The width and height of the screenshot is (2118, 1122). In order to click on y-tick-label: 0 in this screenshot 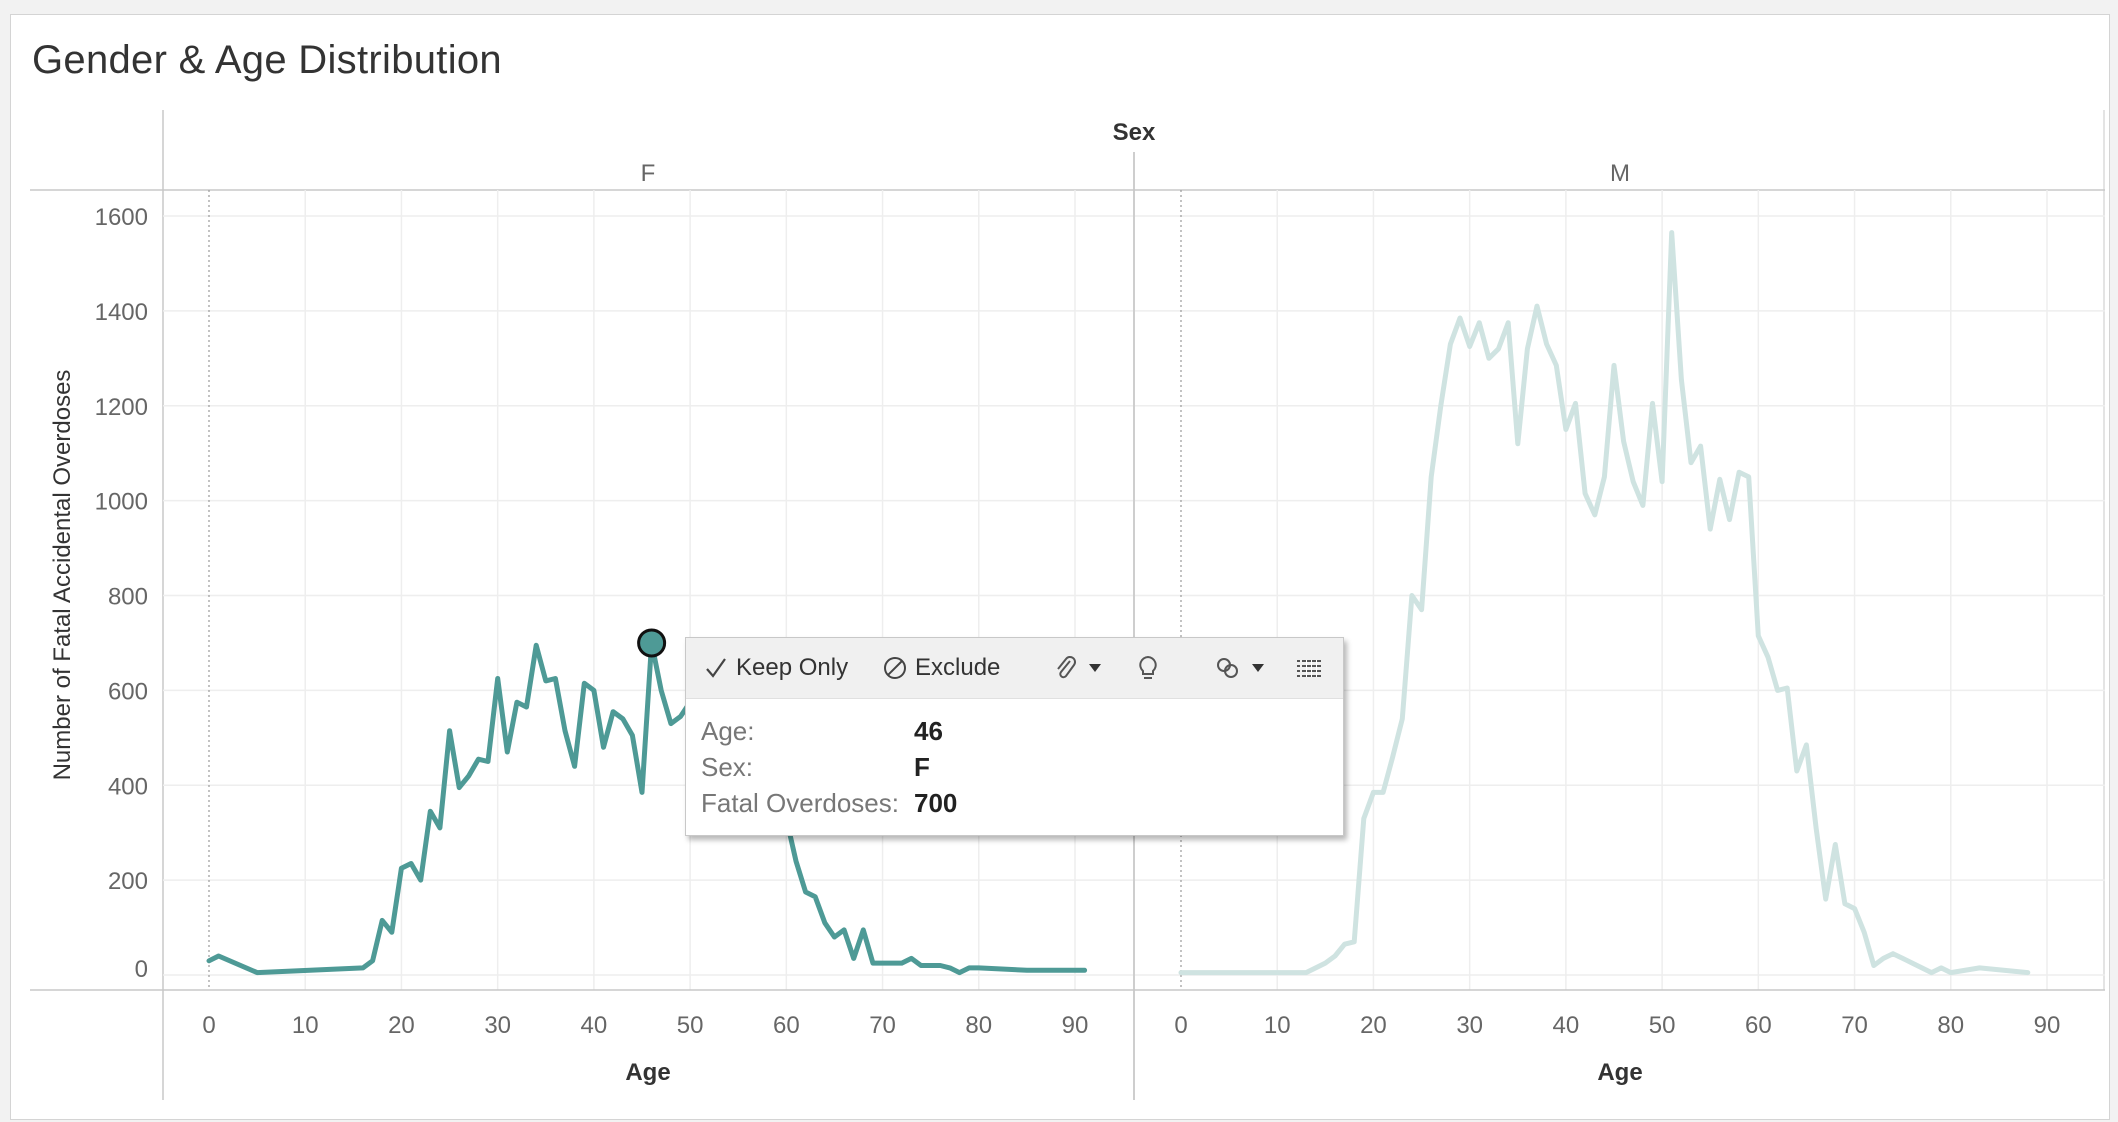, I will do `click(141, 969)`.